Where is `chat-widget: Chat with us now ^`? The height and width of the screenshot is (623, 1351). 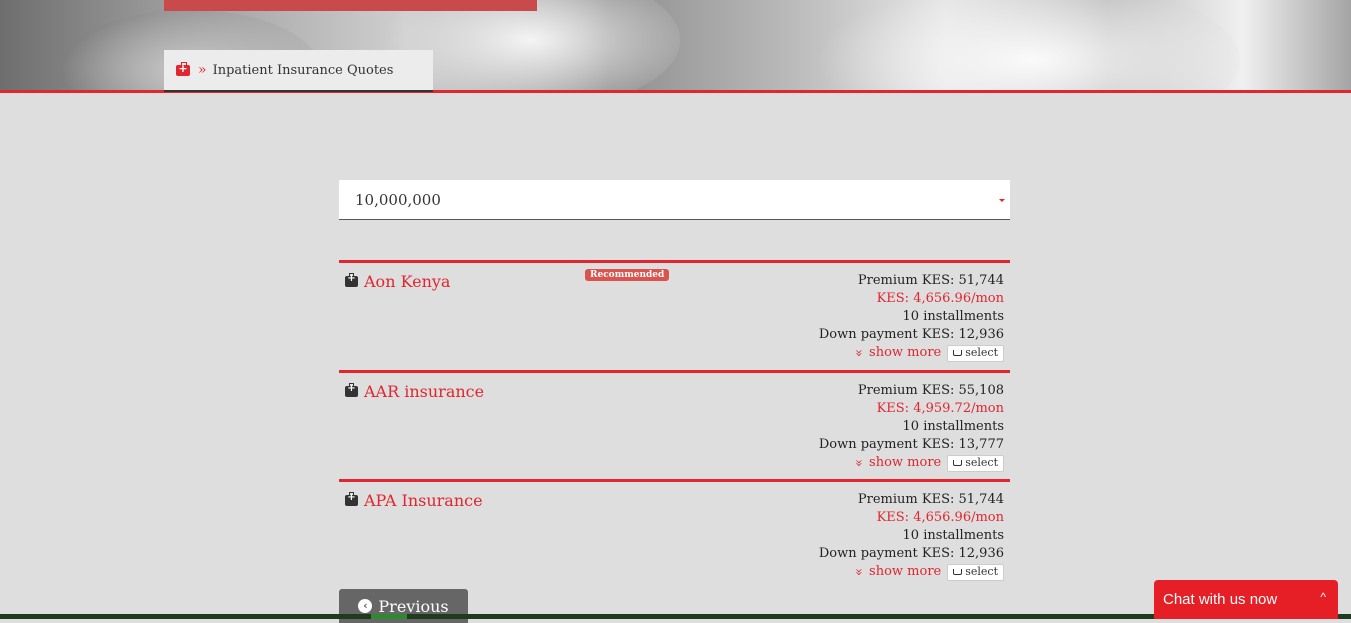
chat-widget: Chat with us now ^ is located at coordinates (1246, 599).